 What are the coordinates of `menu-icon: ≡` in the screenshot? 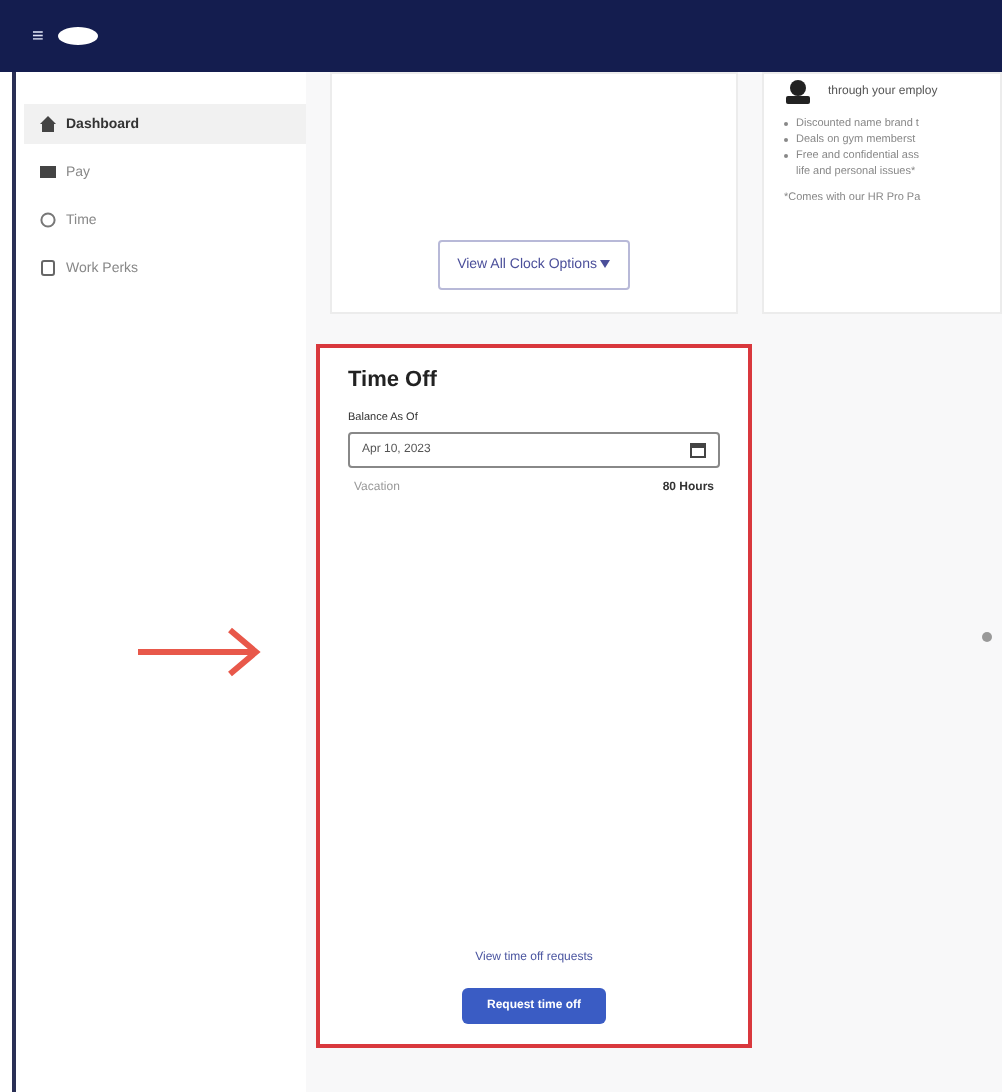 It's located at (38, 36).